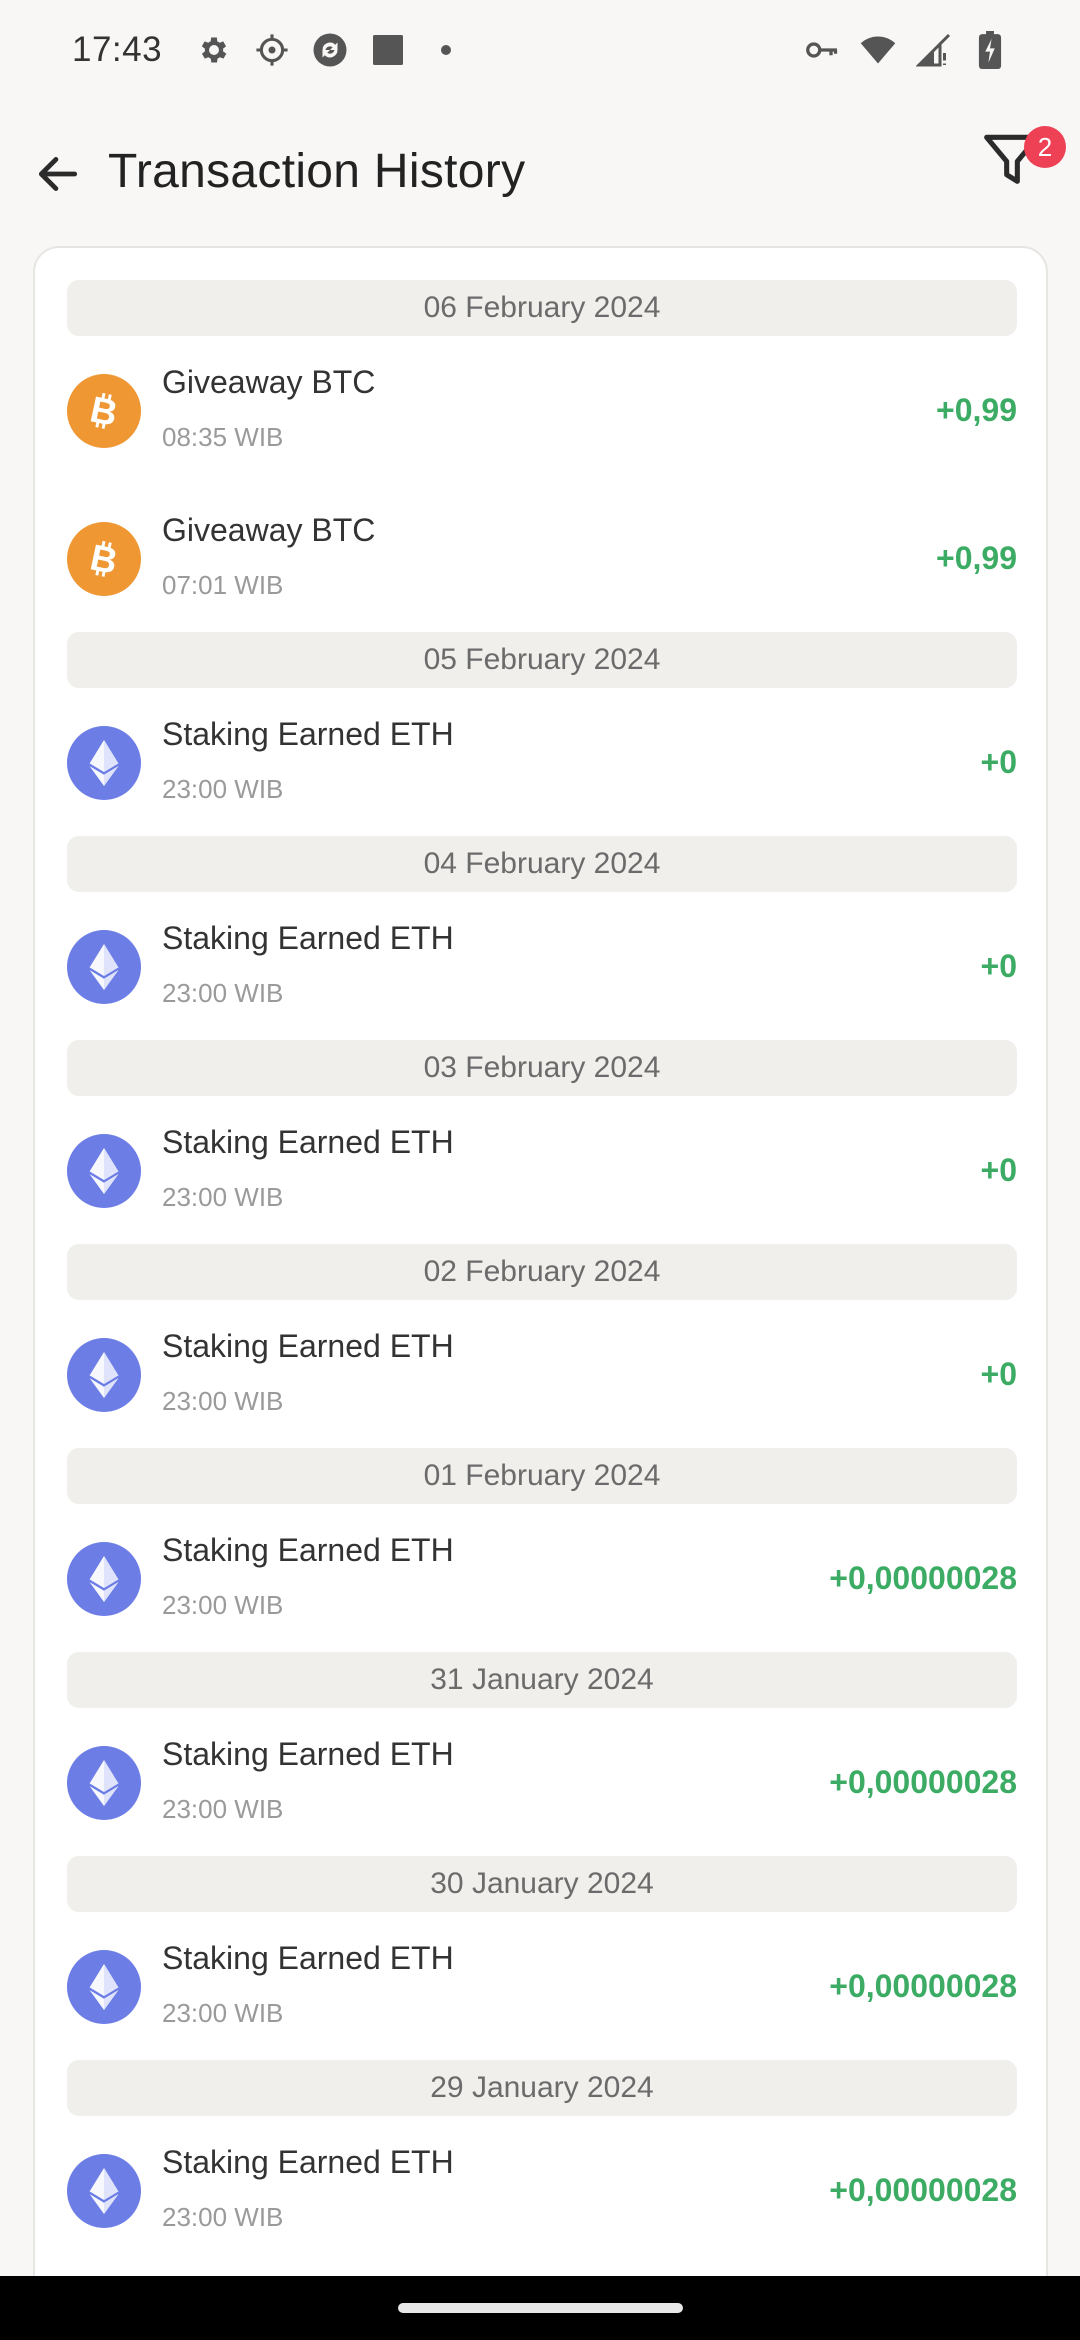 The width and height of the screenshot is (1080, 2340). I want to click on filter-button: 2, so click(1023, 163).